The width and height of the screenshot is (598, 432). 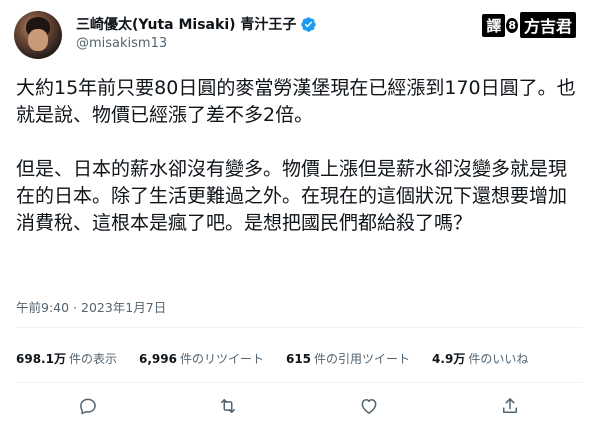 I want to click on verified-badge-icon, so click(x=309, y=24).